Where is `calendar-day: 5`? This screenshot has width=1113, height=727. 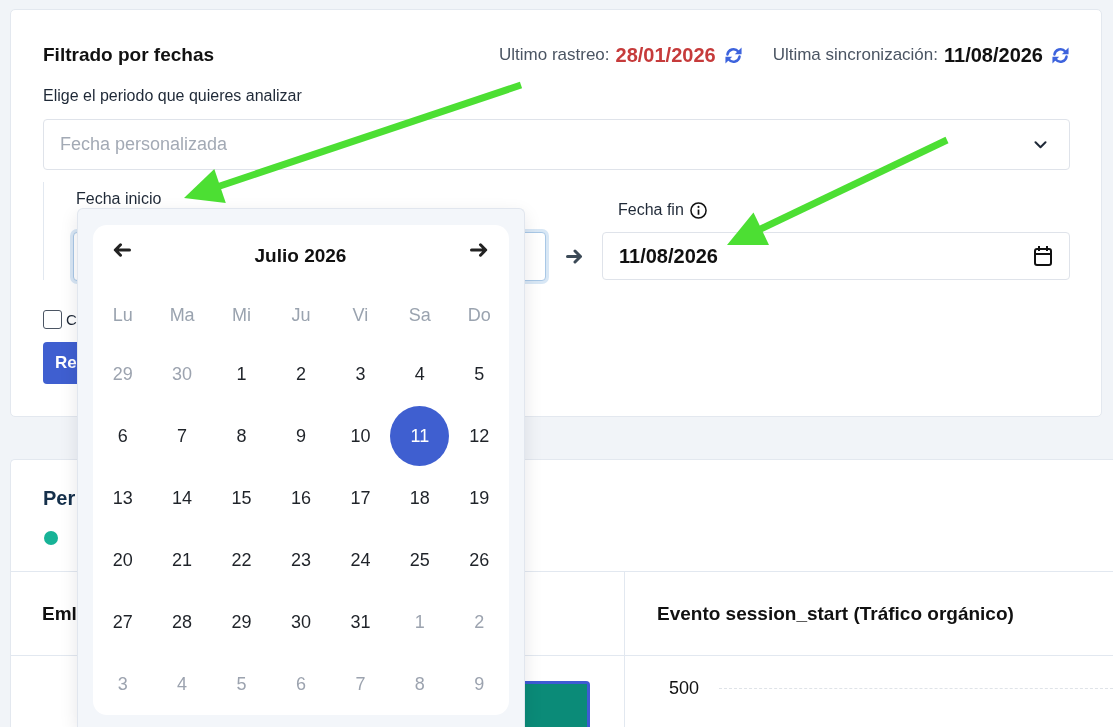
calendar-day: 5 is located at coordinates (479, 374).